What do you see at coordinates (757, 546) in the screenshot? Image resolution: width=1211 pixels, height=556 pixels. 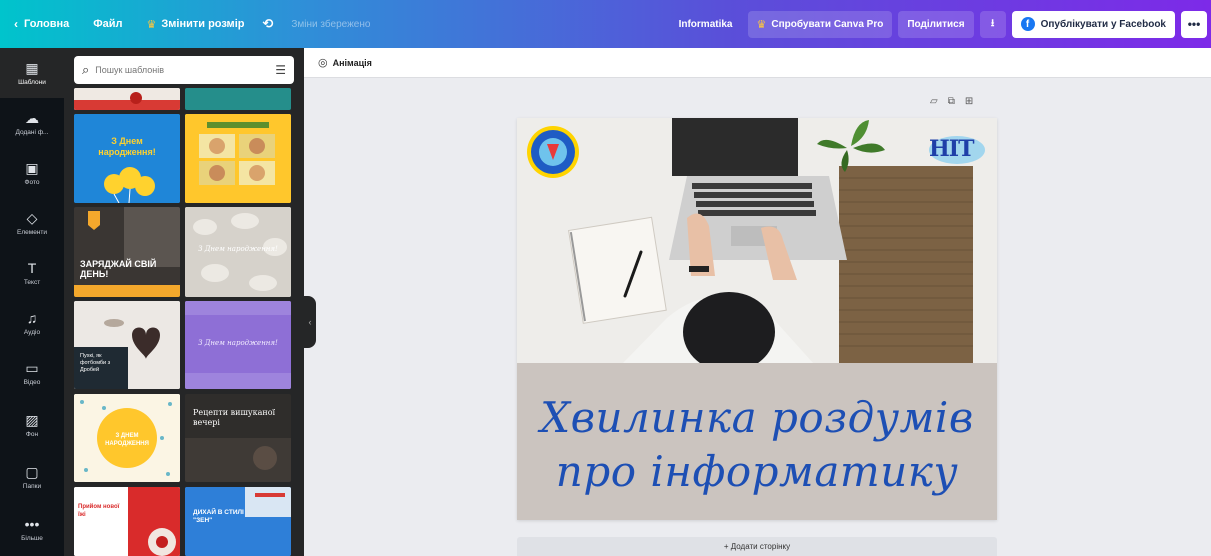 I see `add-page-button: + Додати сторінку` at bounding box center [757, 546].